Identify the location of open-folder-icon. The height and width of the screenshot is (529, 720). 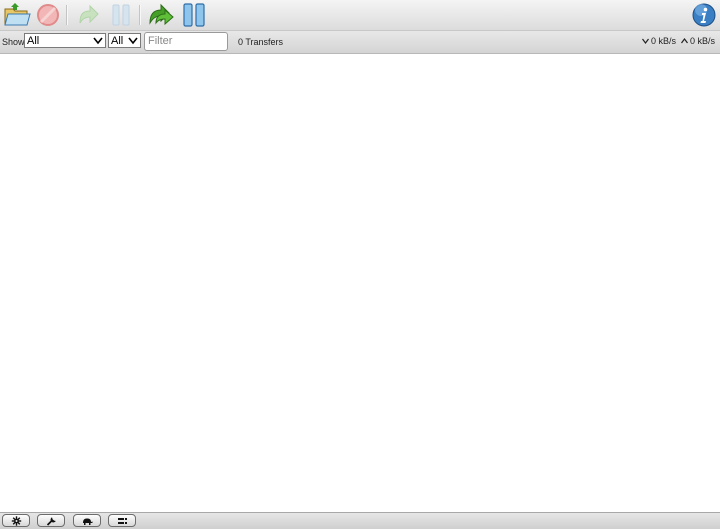
(17, 14).